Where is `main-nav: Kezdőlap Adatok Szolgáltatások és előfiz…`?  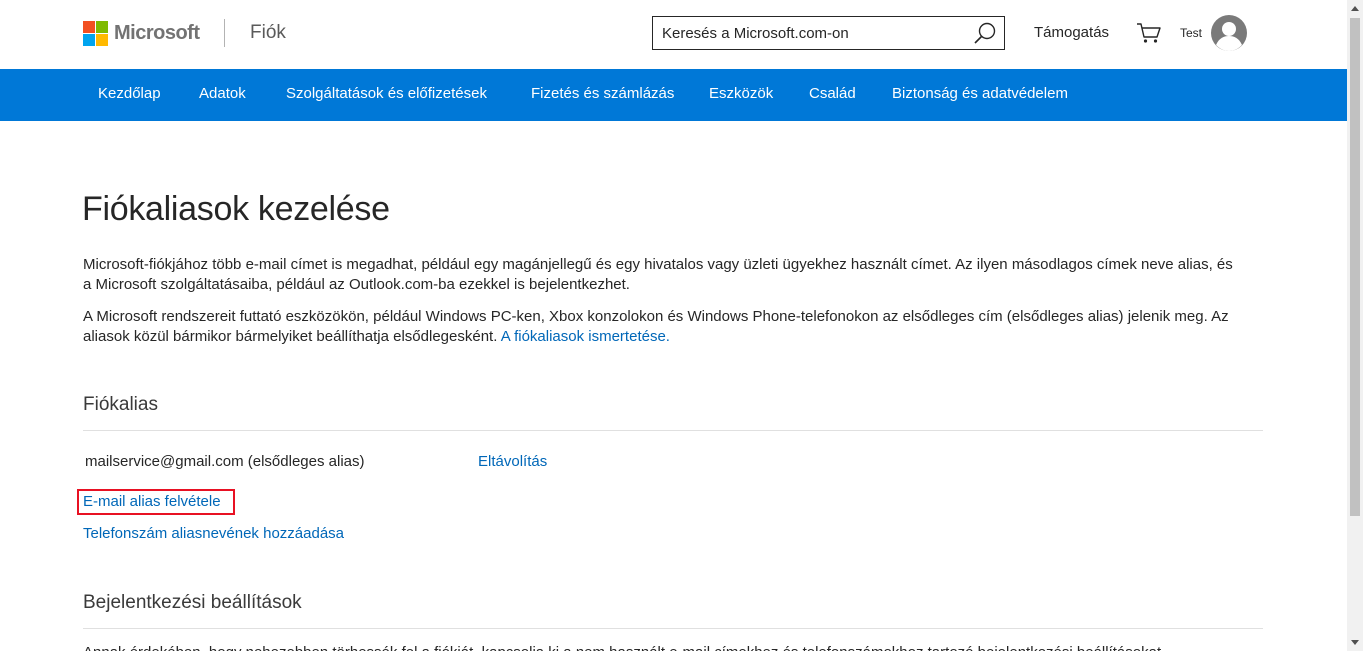
main-nav: Kezdőlap Adatok Szolgáltatások és előfiz… is located at coordinates (673, 95).